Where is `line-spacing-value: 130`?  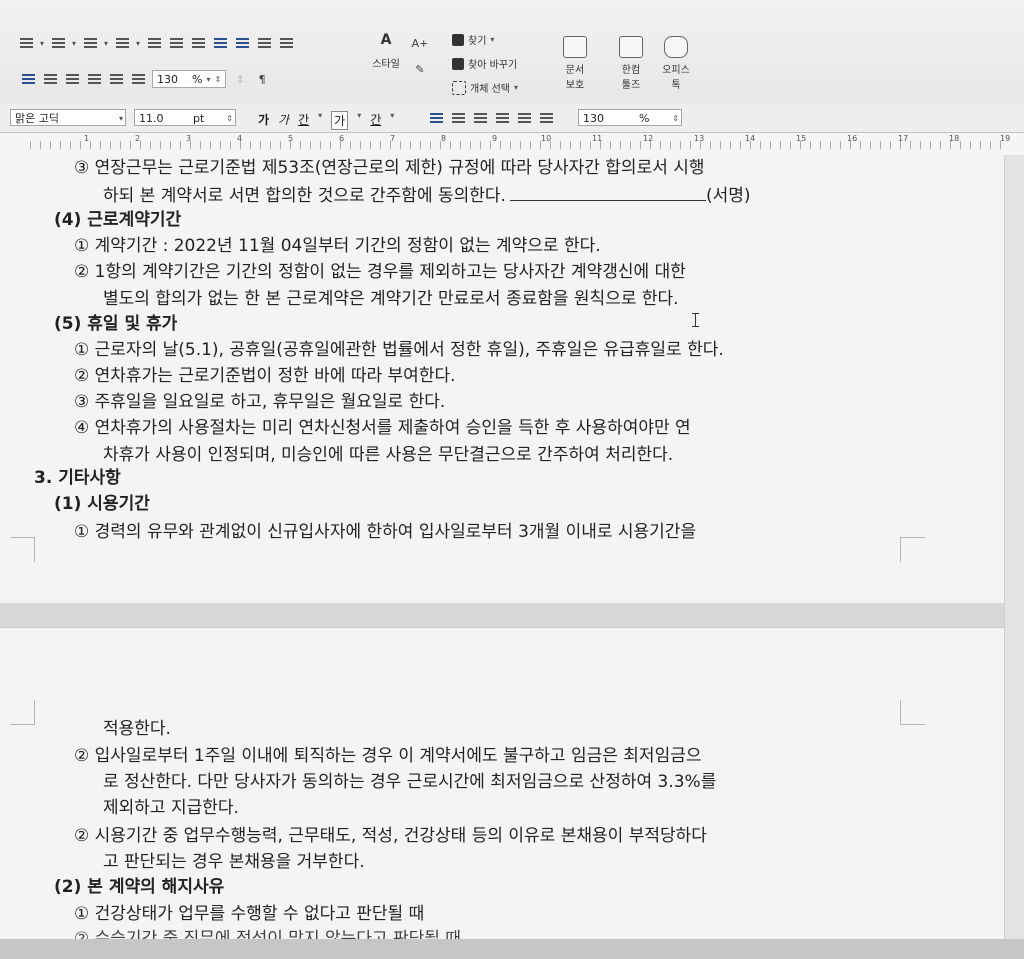
line-spacing-value: 130 is located at coordinates (167, 79).